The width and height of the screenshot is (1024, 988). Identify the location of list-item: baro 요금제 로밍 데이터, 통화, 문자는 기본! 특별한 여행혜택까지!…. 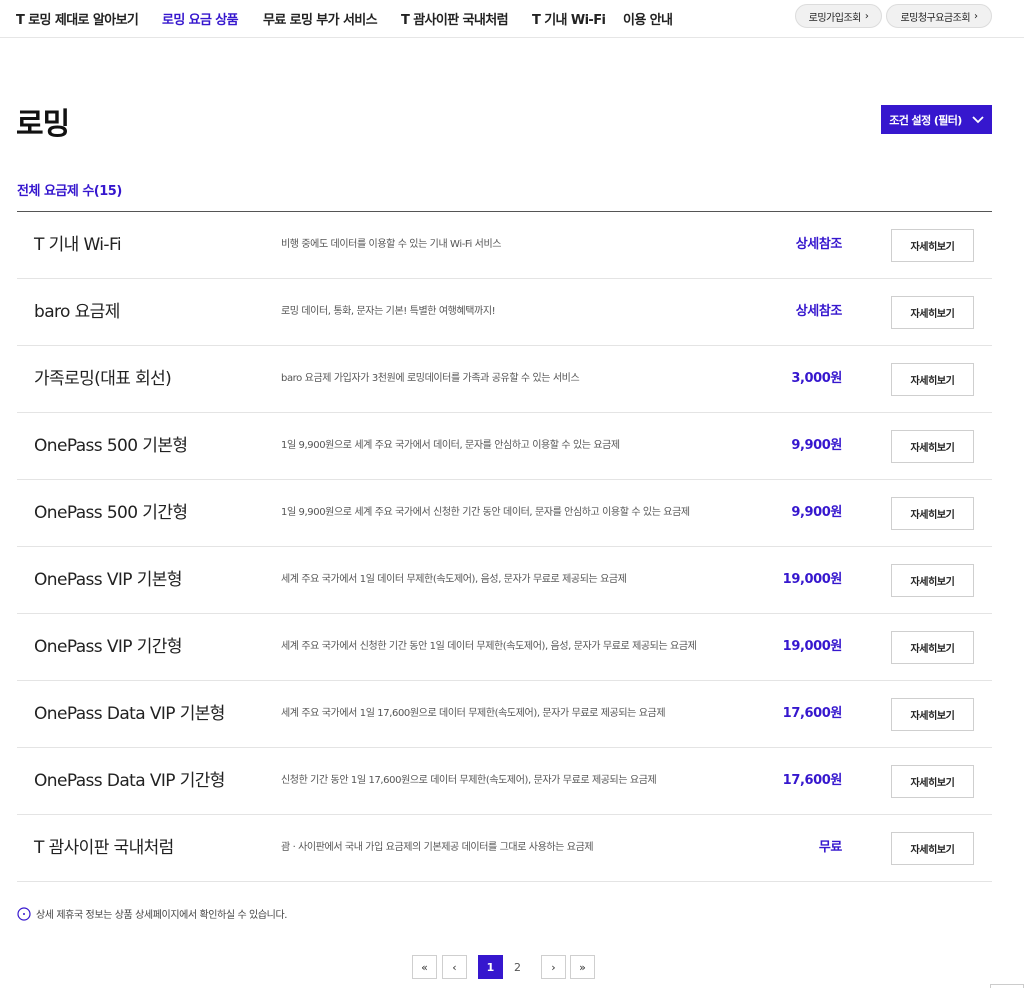
(504, 312).